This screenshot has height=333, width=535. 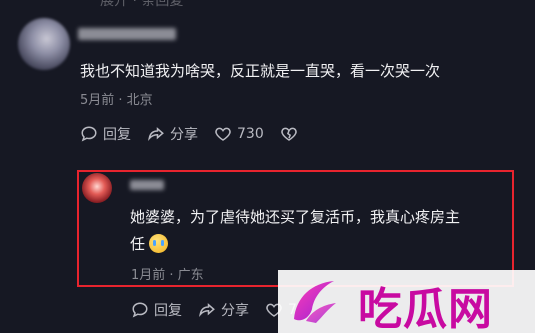 I want to click on reply-text-continuation: 任, so click(x=138, y=244).